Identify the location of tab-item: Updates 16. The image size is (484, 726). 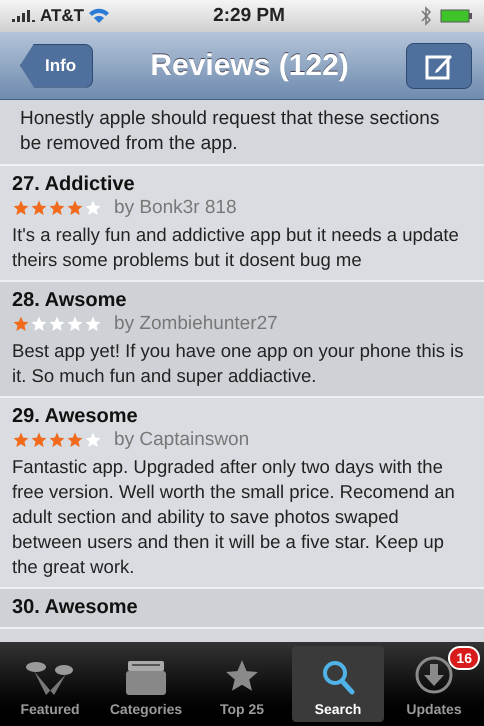
(434, 684).